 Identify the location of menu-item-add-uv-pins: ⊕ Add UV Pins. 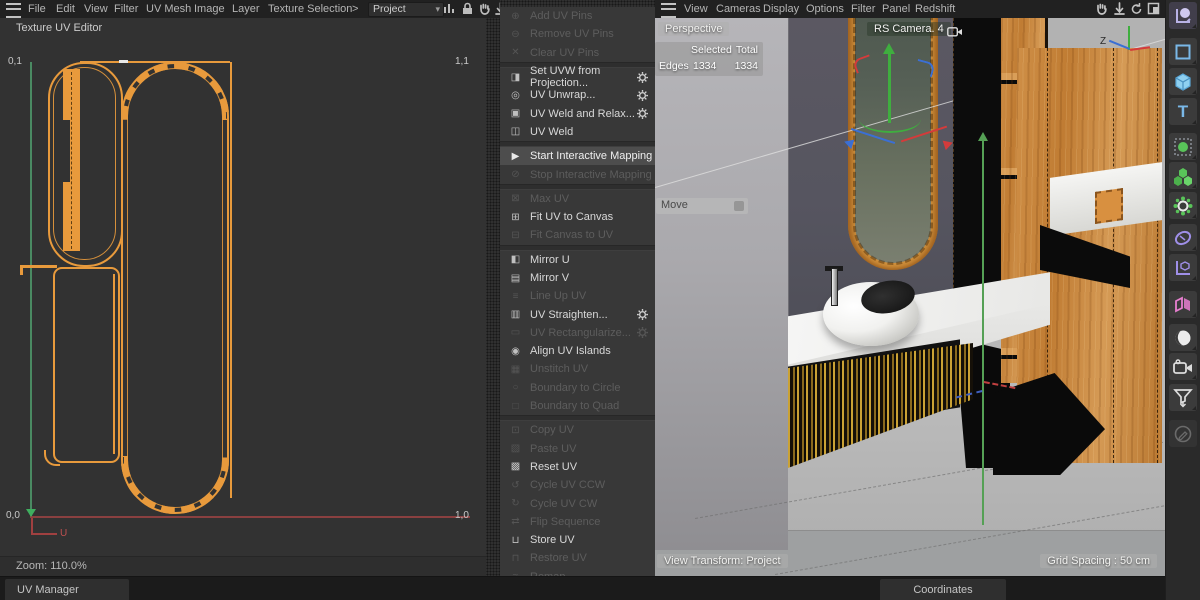
(577, 16).